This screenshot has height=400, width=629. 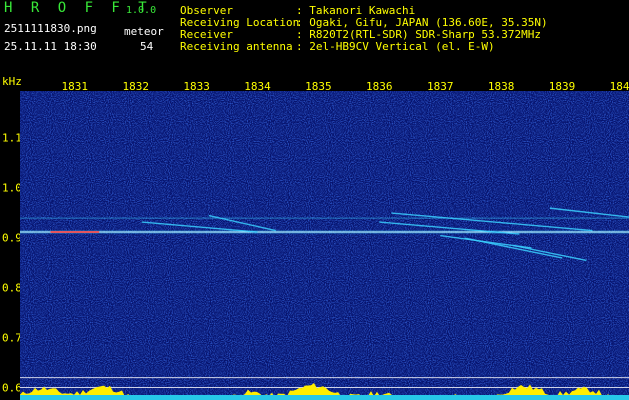 I want to click on meteor-label: meteor, so click(x=144, y=31).